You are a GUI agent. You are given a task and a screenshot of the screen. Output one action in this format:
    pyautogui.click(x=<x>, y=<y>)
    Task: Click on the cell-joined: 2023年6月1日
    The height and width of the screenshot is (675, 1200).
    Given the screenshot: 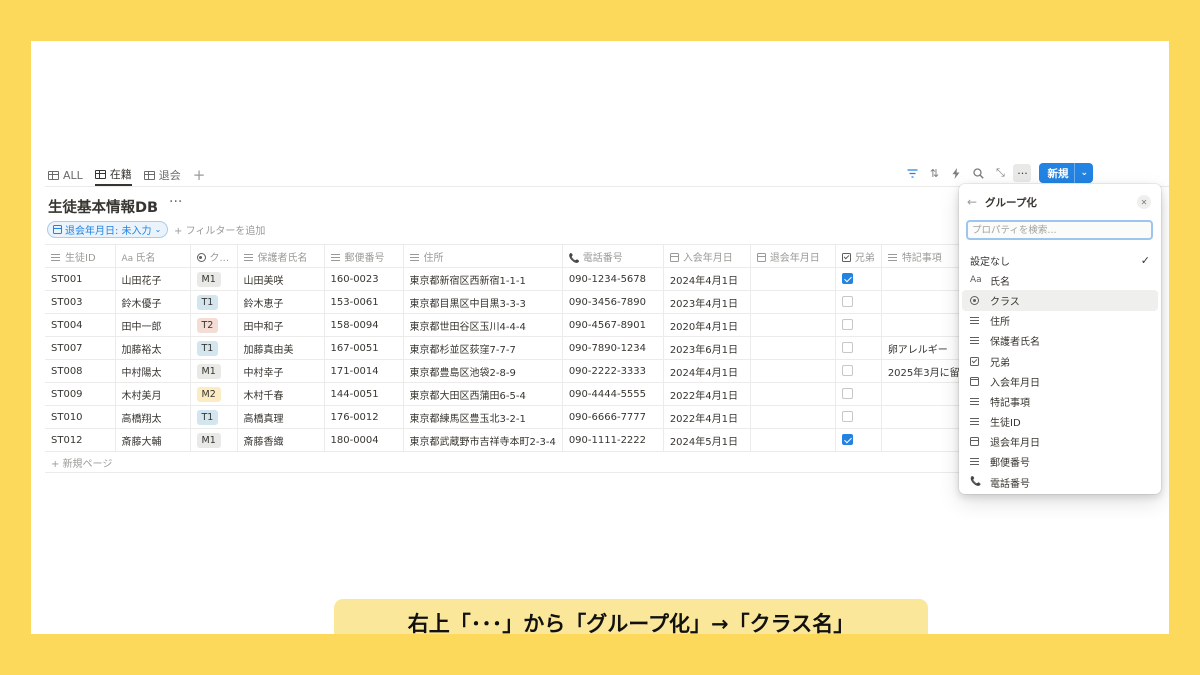 What is the action you would take?
    pyautogui.click(x=707, y=348)
    